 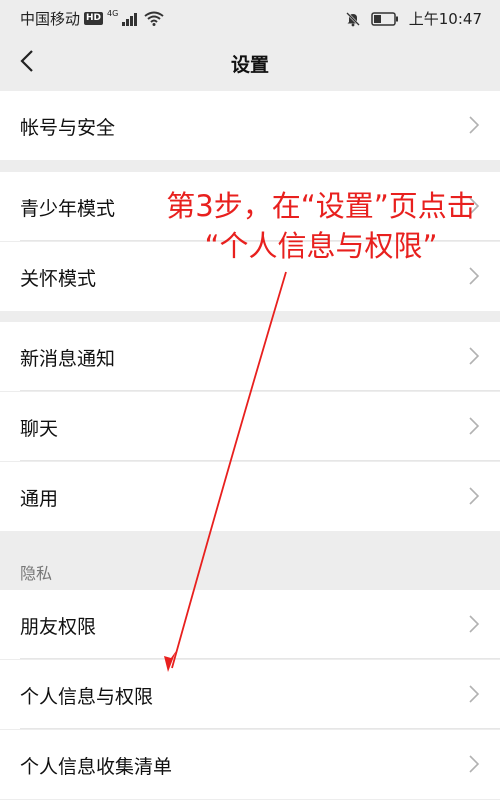 I want to click on settings-row-chat: 聊天, so click(x=250, y=426).